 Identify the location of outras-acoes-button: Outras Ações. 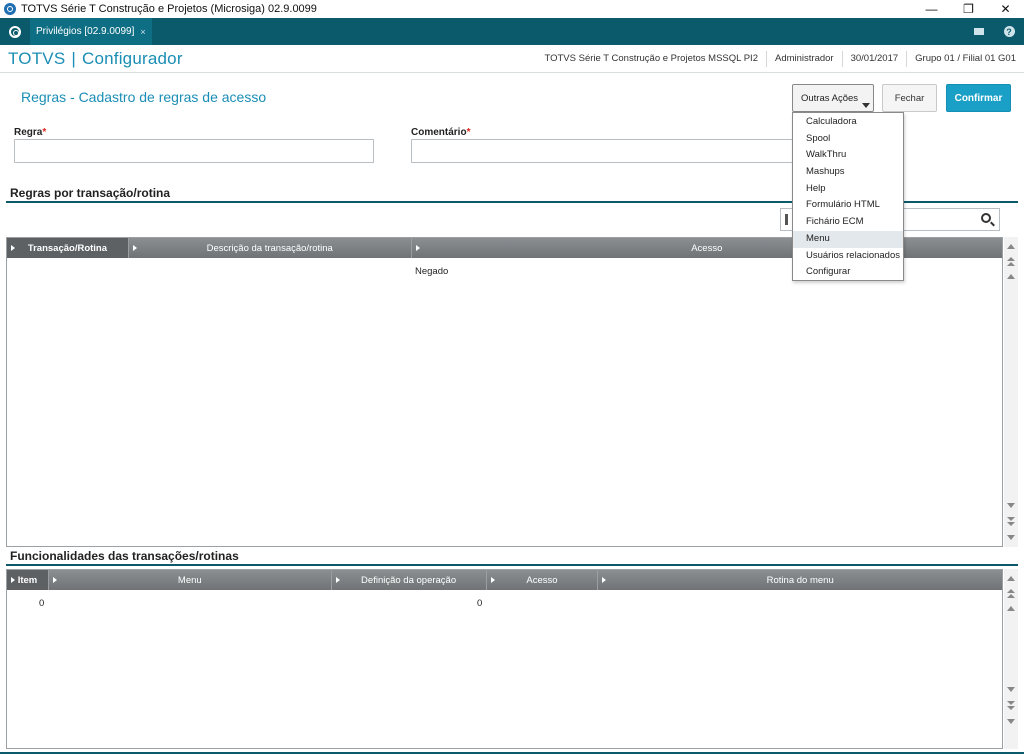
(833, 98).